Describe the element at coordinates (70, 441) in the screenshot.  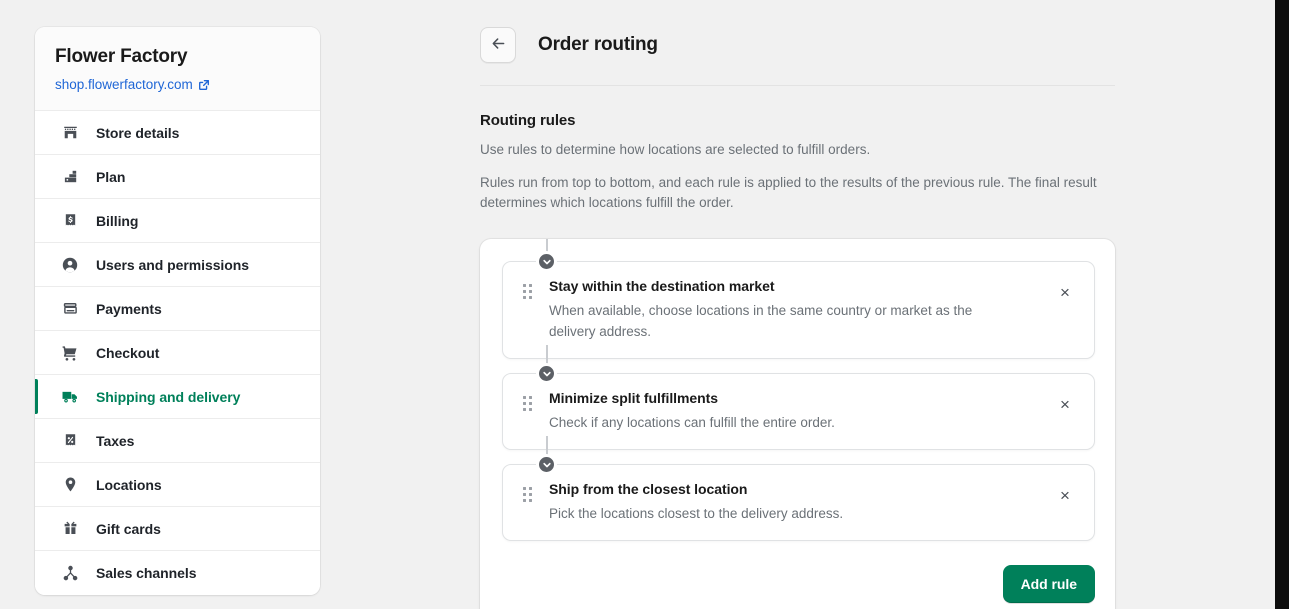
I see `receipt-percent-icon` at that location.